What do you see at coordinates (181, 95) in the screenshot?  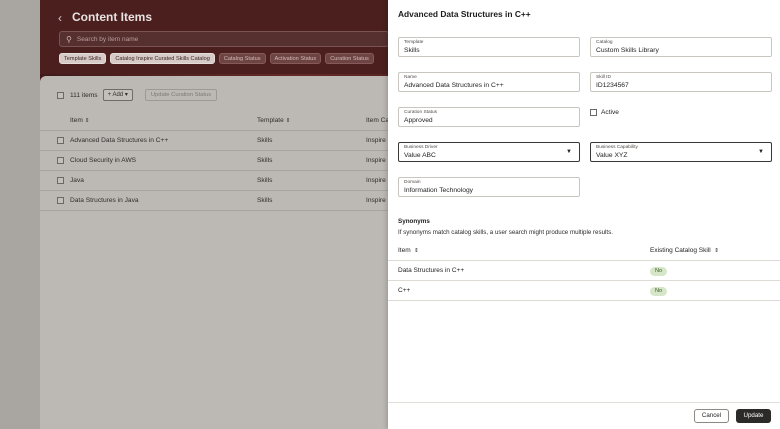 I see `update-curation-status-button: Update Curation Status` at bounding box center [181, 95].